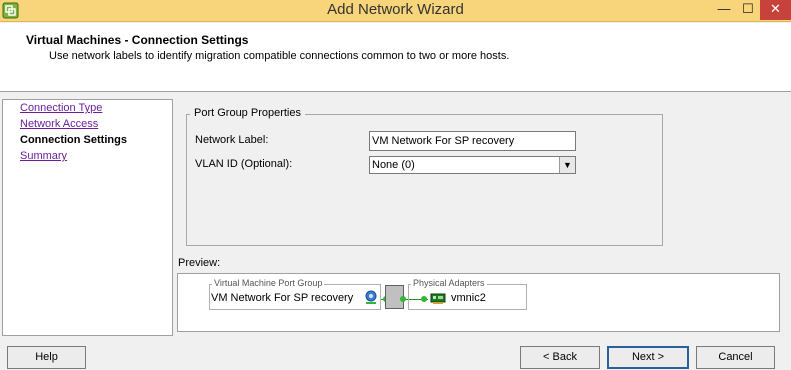 The width and height of the screenshot is (791, 370). What do you see at coordinates (735, 357) in the screenshot?
I see `cancel-button: Cancel` at bounding box center [735, 357].